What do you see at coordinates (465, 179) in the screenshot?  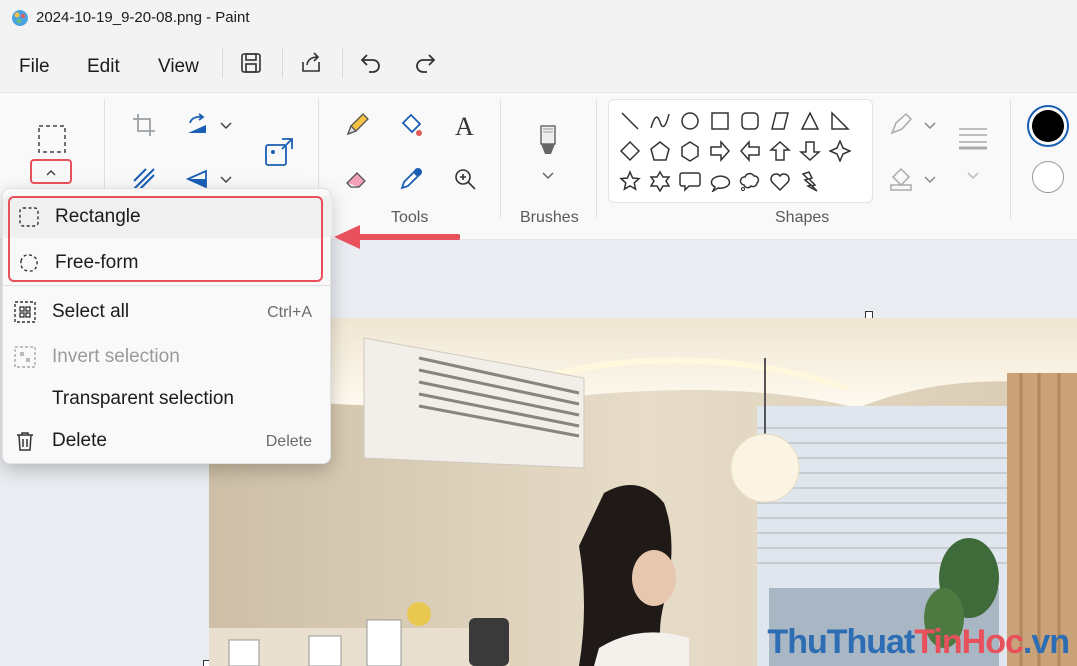 I see `magnifier-icon` at bounding box center [465, 179].